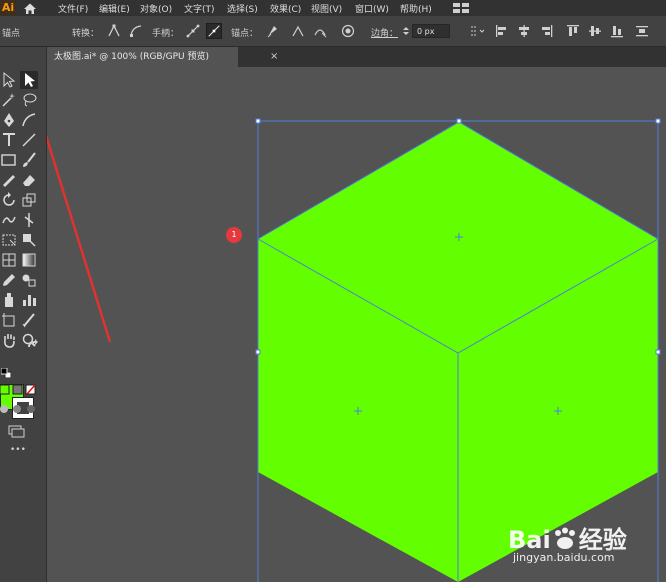 The width and height of the screenshot is (666, 582). I want to click on menu-object: 对象(O), so click(156, 8).